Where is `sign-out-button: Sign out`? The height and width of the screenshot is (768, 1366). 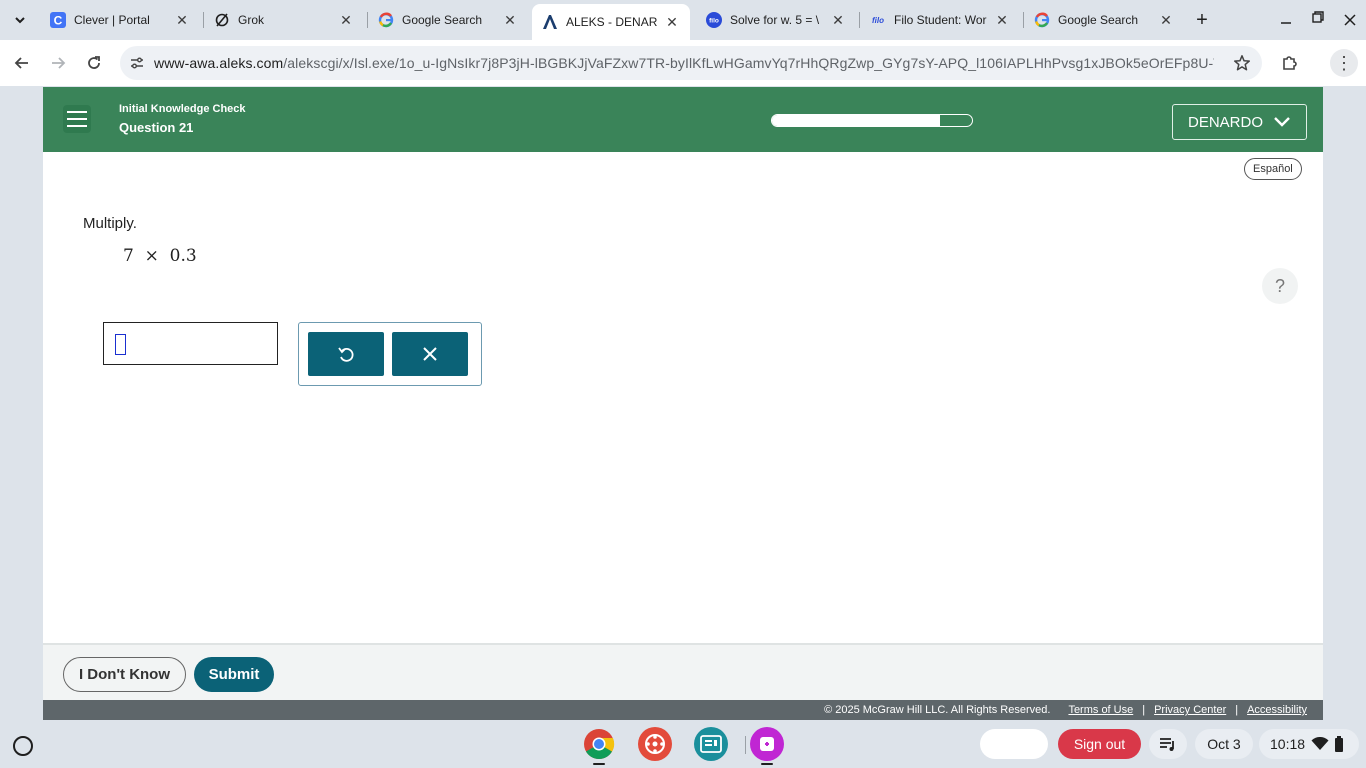 sign-out-button: Sign out is located at coordinates (1099, 744).